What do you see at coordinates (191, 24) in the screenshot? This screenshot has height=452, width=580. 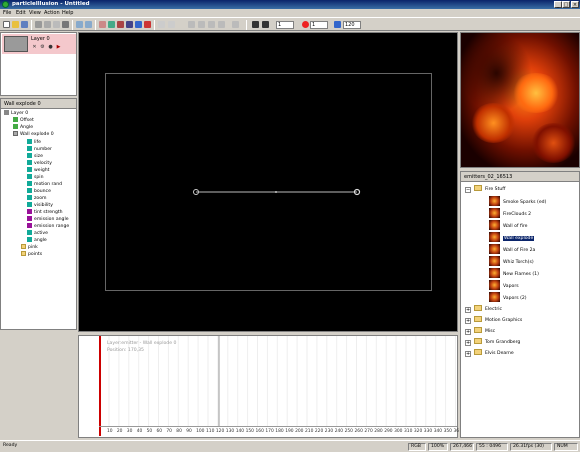 I see `move-left-icon` at bounding box center [191, 24].